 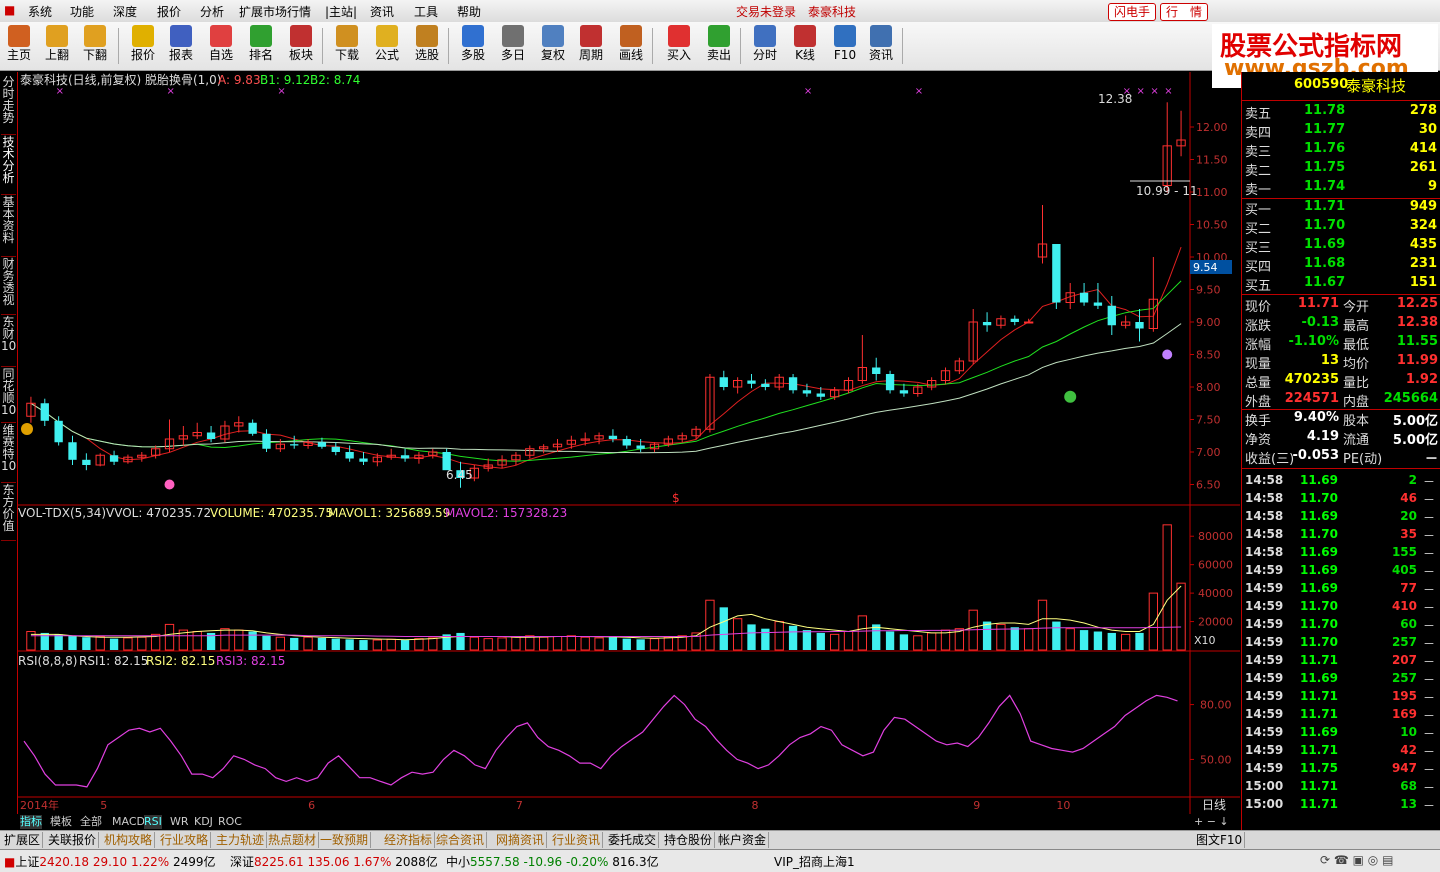 I want to click on toolbar-label-17: 卖出, so click(x=718, y=55).